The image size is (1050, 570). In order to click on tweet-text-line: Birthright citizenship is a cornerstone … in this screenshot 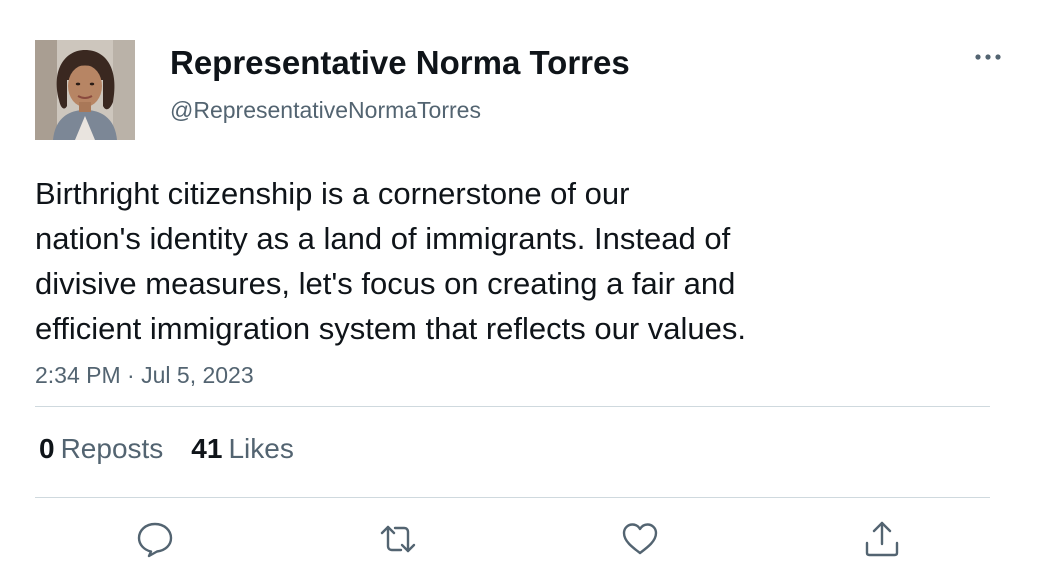, I will do `click(332, 193)`.